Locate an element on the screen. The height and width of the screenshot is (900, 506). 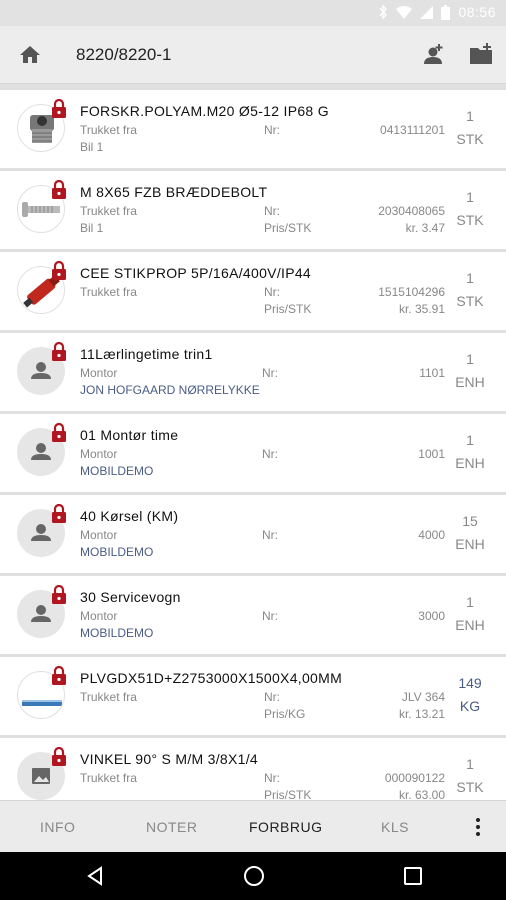
item-title: FORSKR.POLYAM.M20 Ø5-12 IP68 G is located at coordinates (204, 111).